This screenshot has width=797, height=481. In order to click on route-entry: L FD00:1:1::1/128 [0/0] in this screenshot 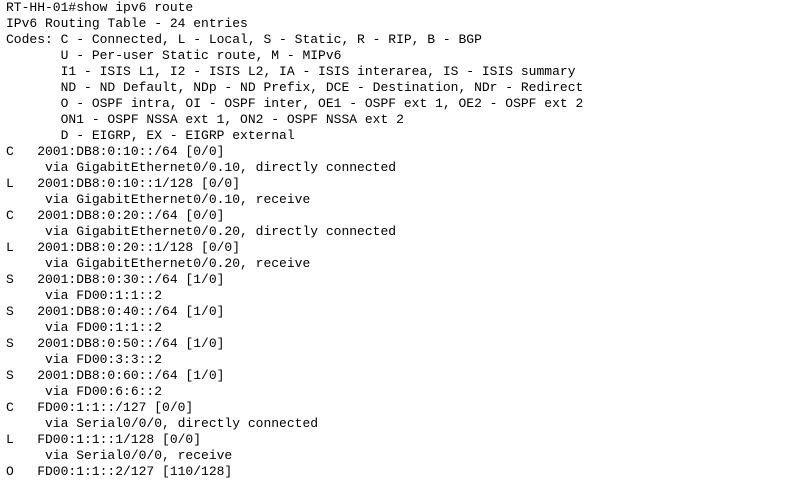, I will do `click(104, 439)`.